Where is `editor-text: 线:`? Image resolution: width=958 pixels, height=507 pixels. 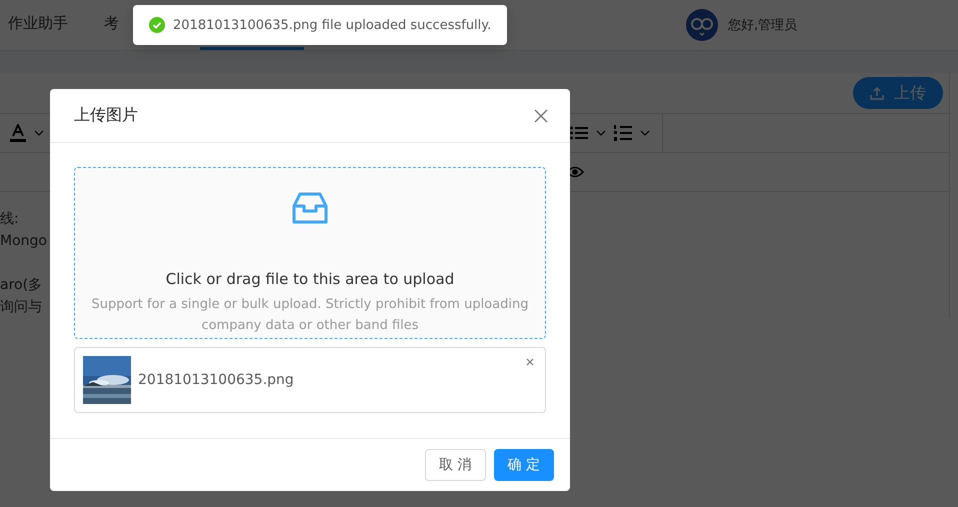
editor-text: 线: is located at coordinates (9, 219).